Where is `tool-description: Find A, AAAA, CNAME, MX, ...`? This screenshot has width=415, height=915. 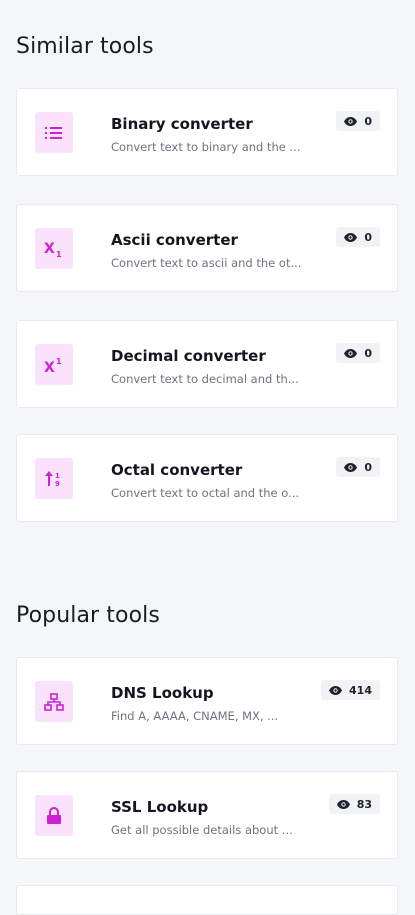 tool-description: Find A, AAAA, CNAME, MX, ... is located at coordinates (195, 716).